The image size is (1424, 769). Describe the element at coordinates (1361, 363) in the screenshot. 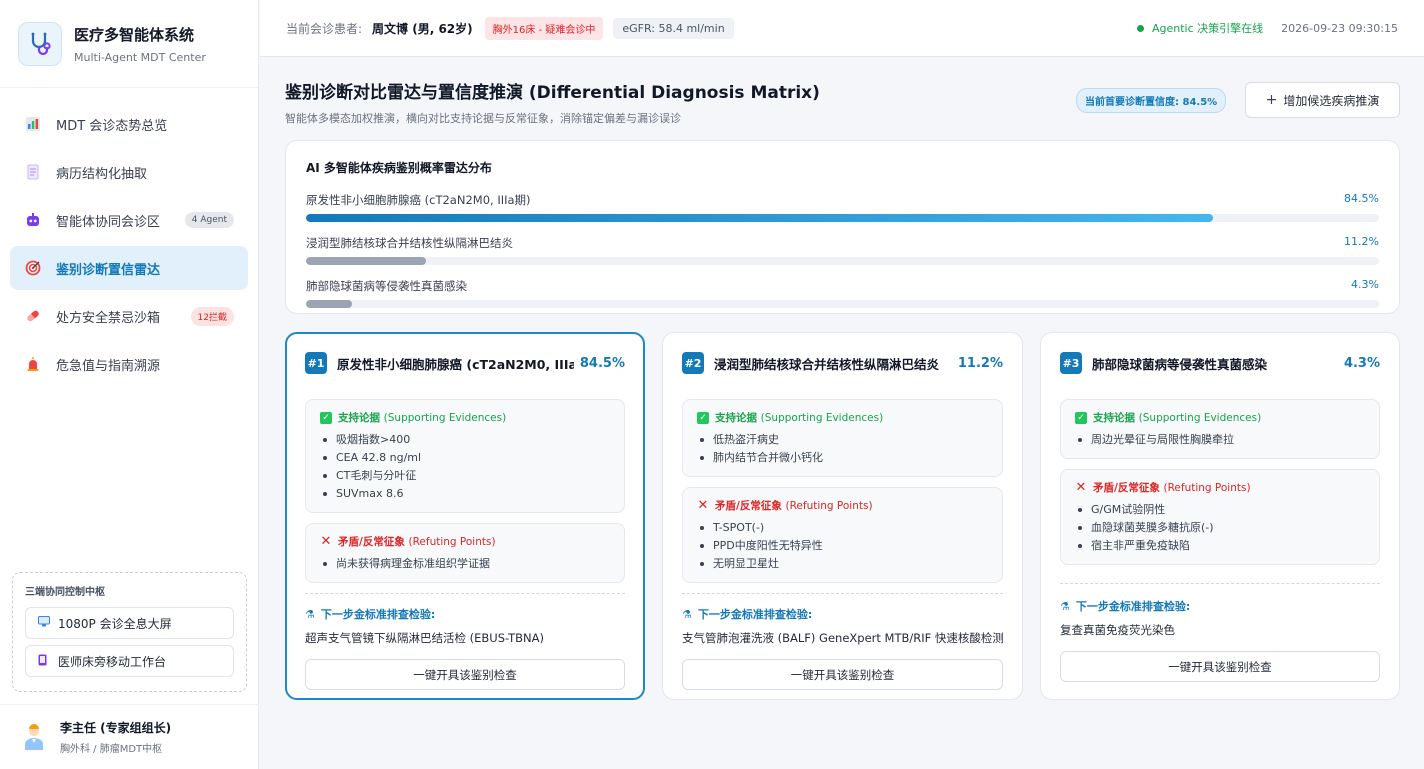

I see `diagnosis-percent: 4.3%` at that location.